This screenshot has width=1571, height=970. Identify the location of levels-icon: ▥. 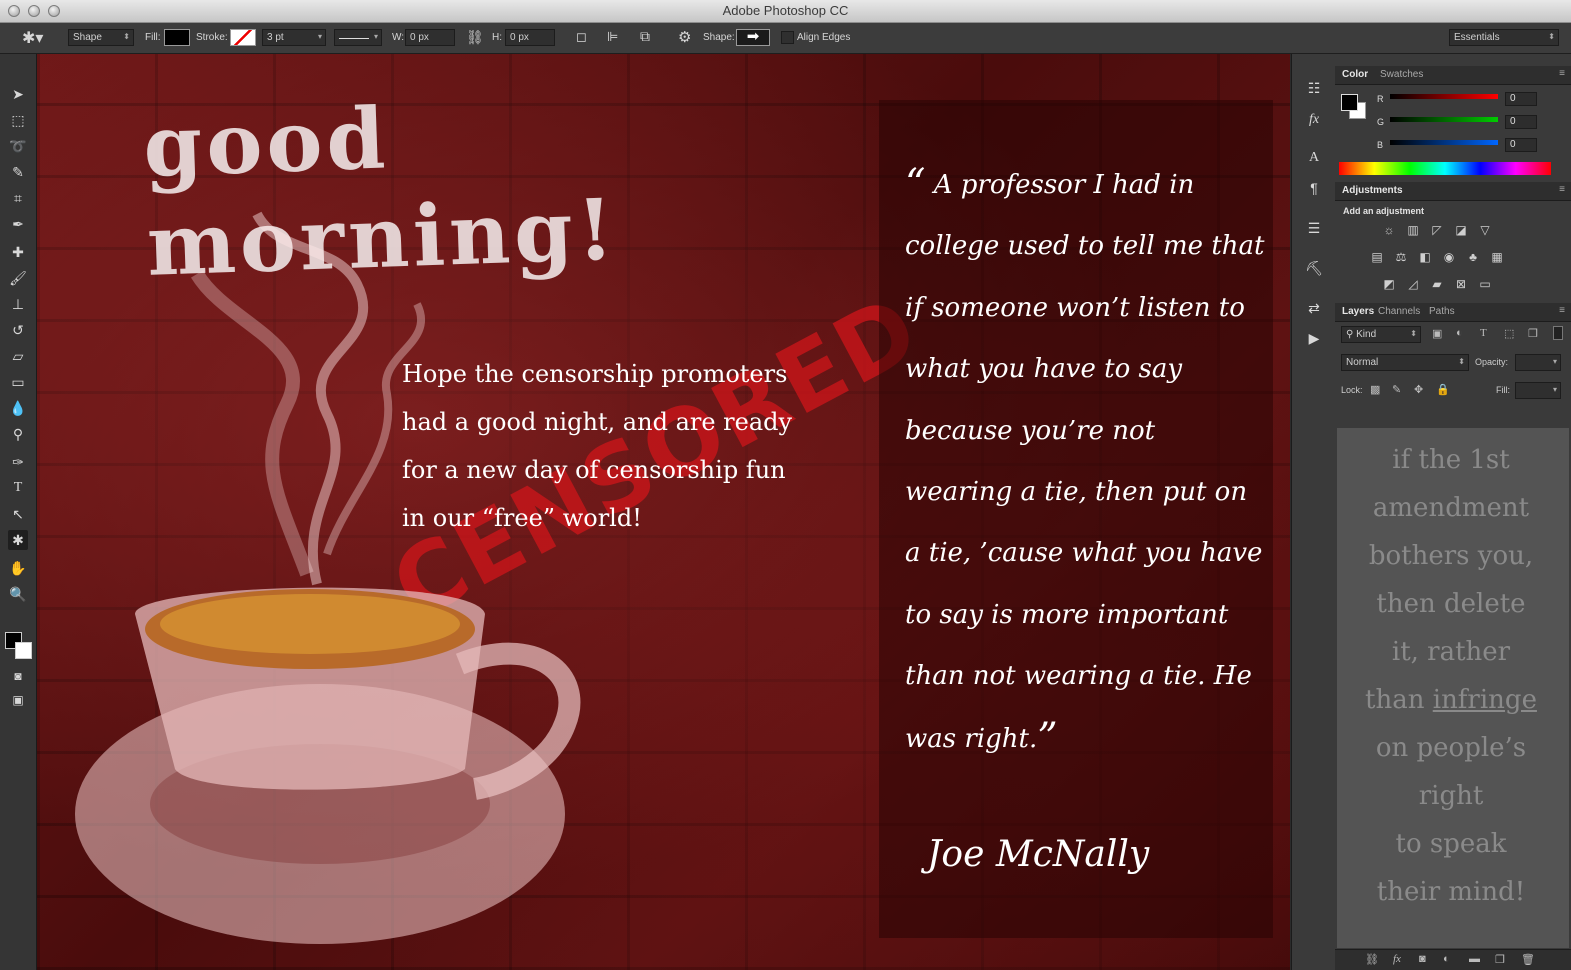
(1413, 230).